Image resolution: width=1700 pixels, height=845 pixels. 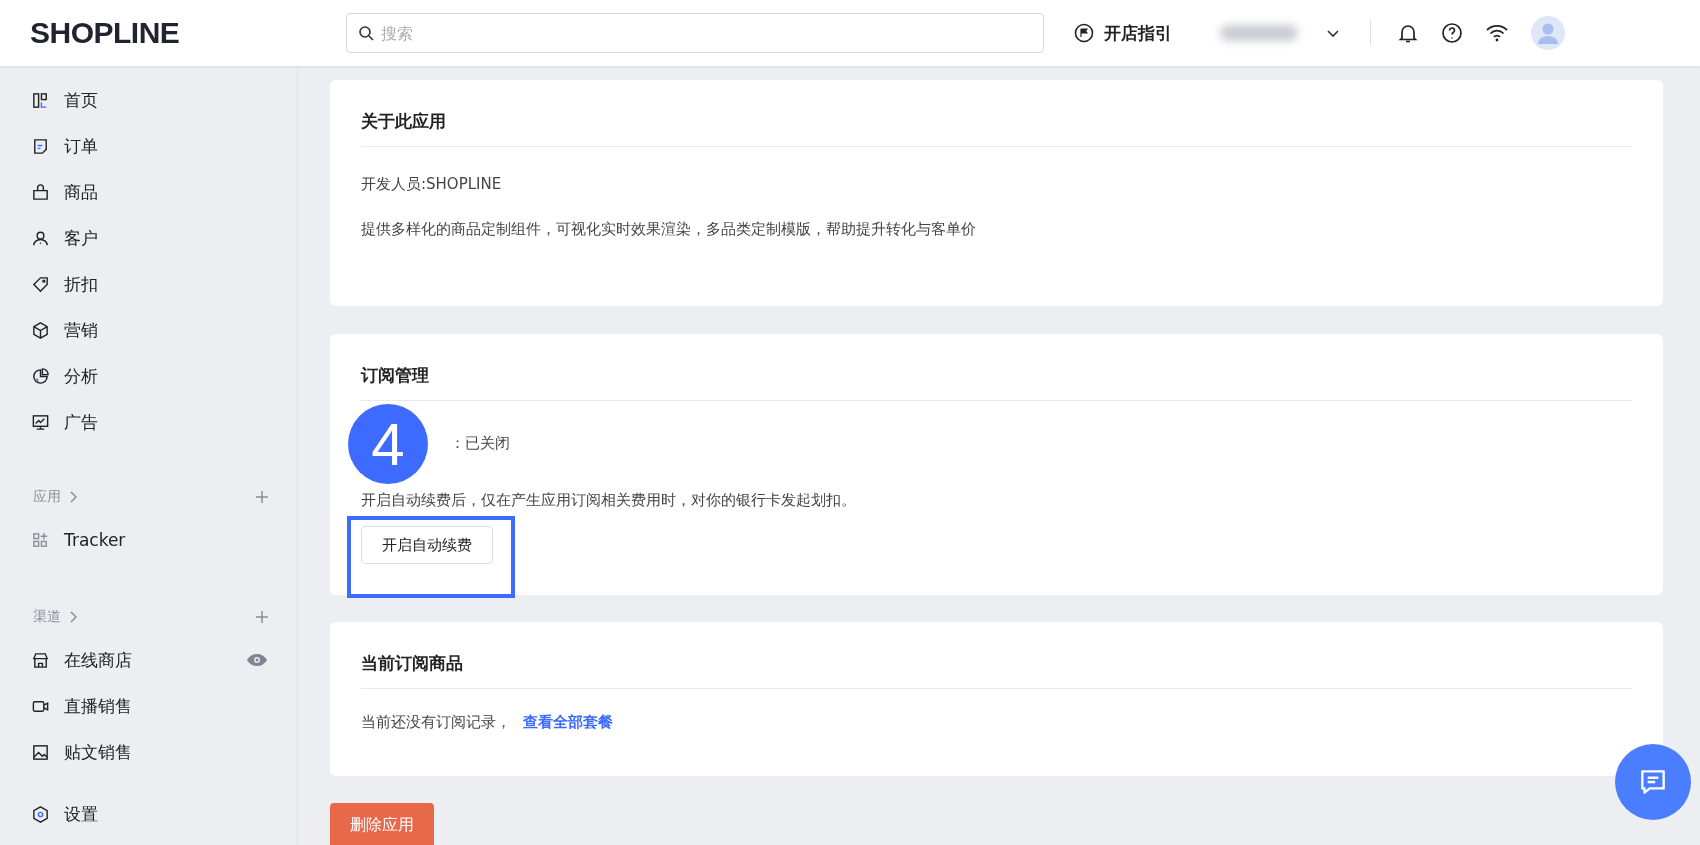 I want to click on nav-item: 折扣, so click(x=148, y=284).